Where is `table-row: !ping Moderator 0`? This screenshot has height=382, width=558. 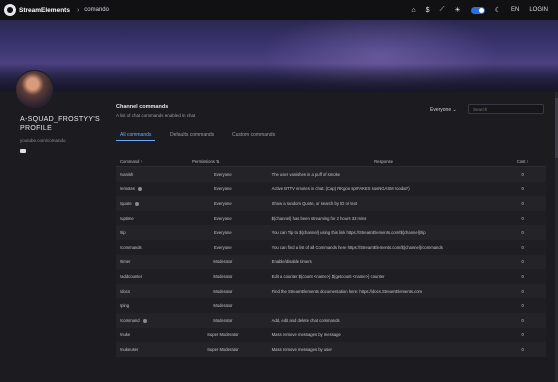
table-row: !ping Moderator 0 is located at coordinates (331, 305).